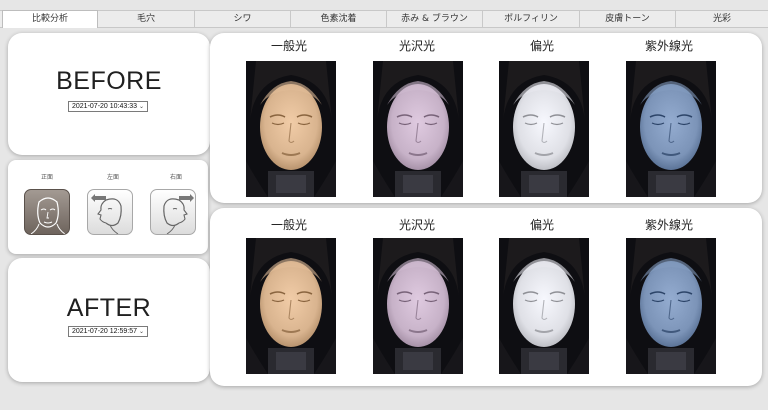 This screenshot has height=410, width=768. What do you see at coordinates (416, 225) in the screenshot?
I see `after-title-gloss: 光沢光` at bounding box center [416, 225].